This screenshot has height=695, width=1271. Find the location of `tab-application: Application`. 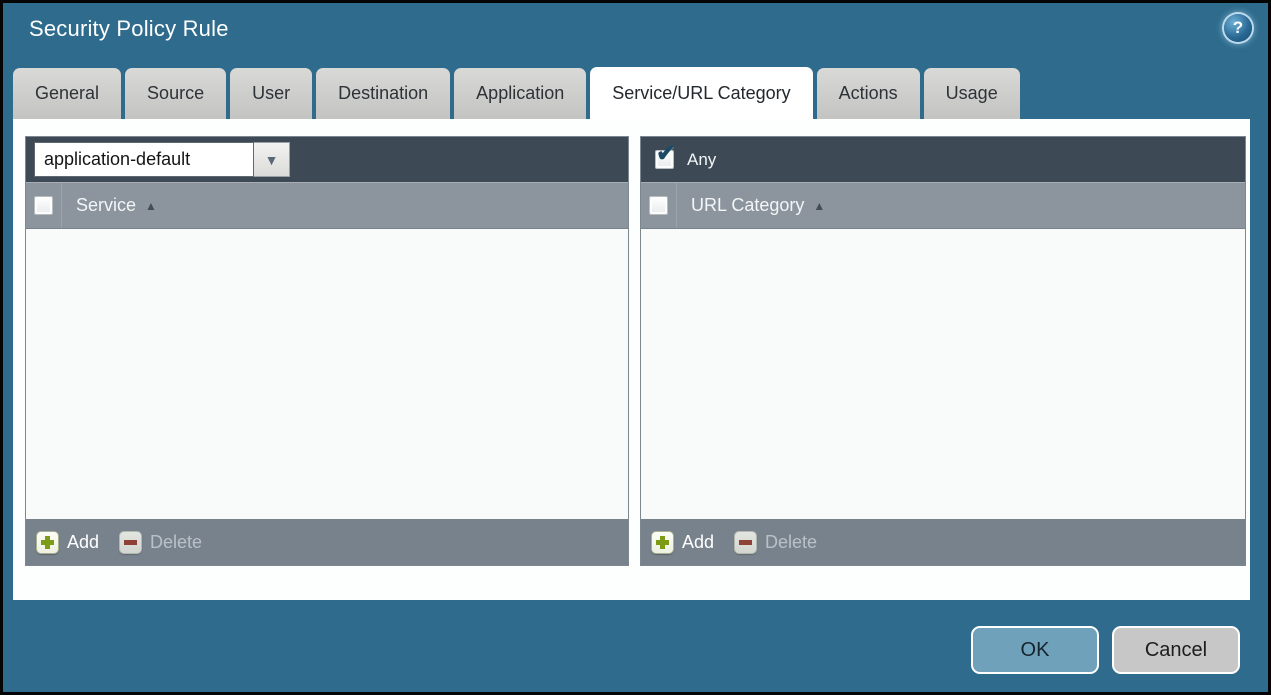

tab-application: Application is located at coordinates (520, 93).